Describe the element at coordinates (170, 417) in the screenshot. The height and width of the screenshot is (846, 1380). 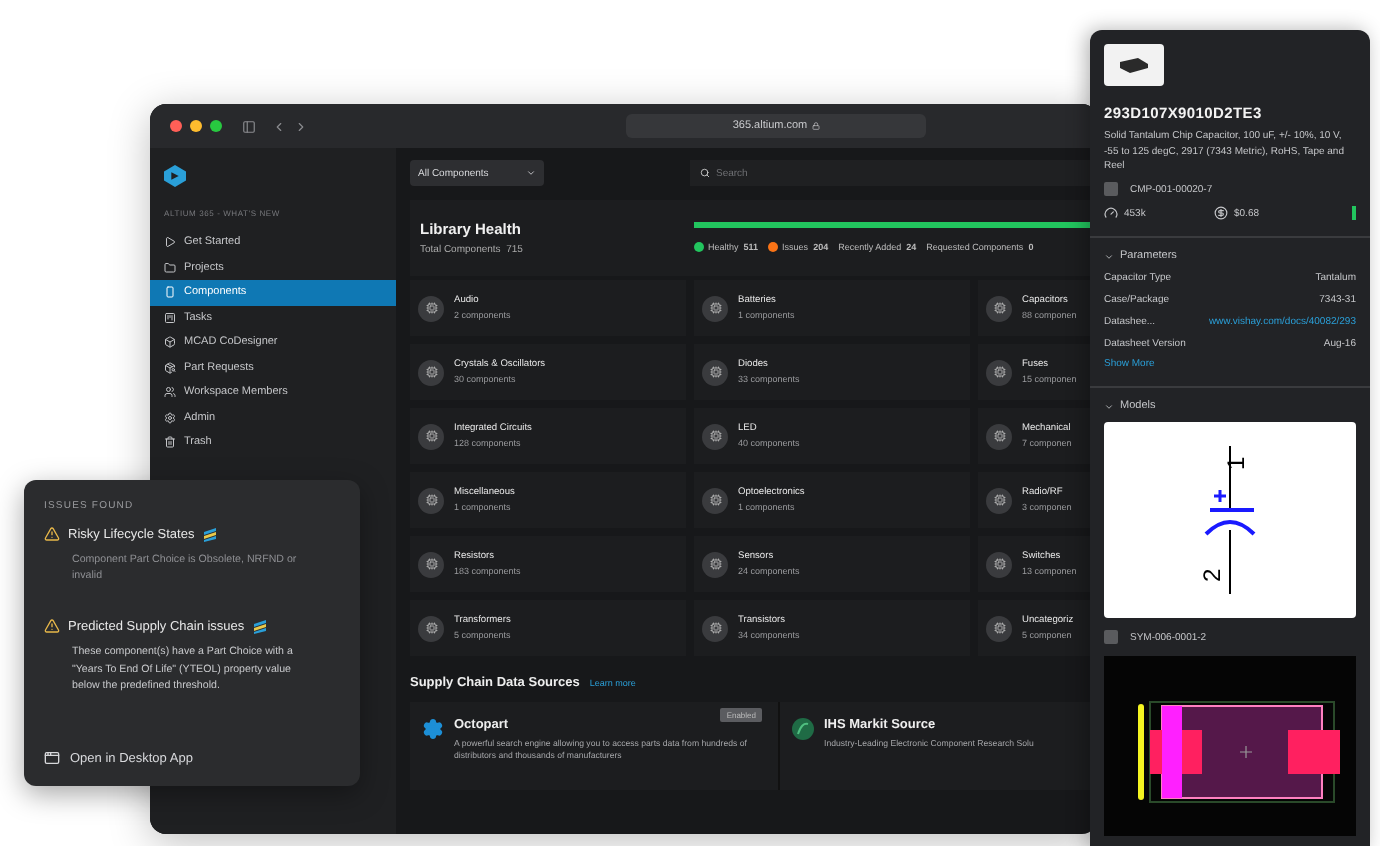
I see `settings-icon` at that location.